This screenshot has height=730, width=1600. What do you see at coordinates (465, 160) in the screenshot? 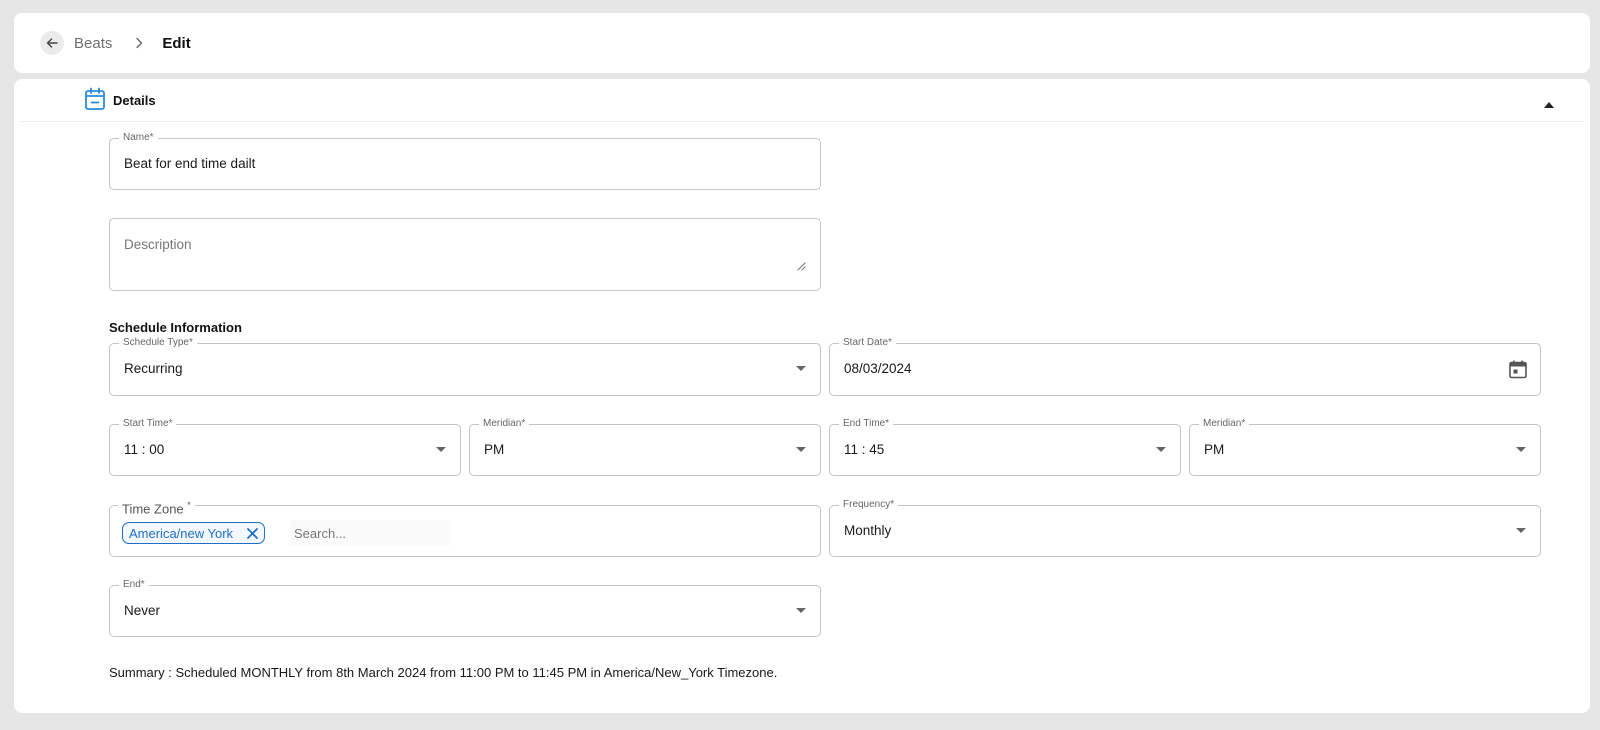
I see `name-field: Name* Beat for end time dailt` at bounding box center [465, 160].